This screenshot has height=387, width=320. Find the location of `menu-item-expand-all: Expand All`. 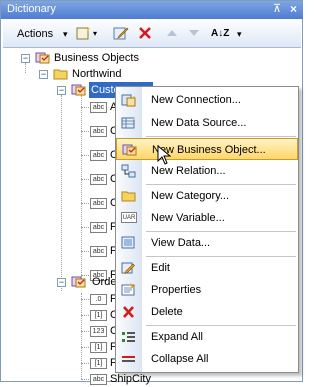

menu-item-expand-all: Expand All is located at coordinates (207, 337).